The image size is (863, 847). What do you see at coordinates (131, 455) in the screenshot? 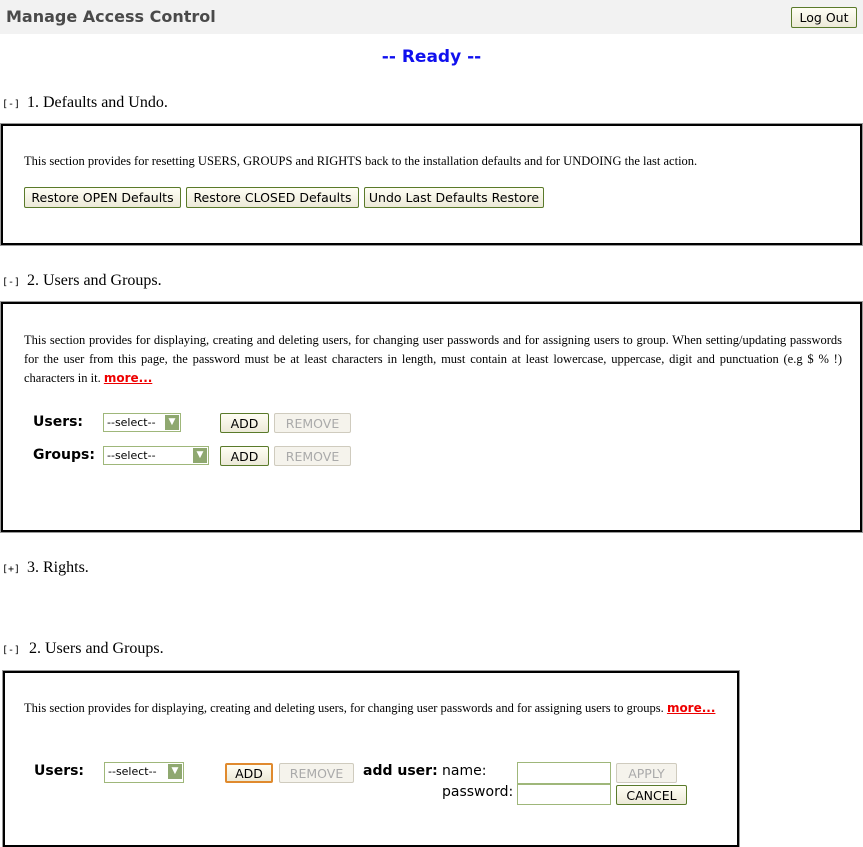
I see `groups-select-value: --select--` at bounding box center [131, 455].